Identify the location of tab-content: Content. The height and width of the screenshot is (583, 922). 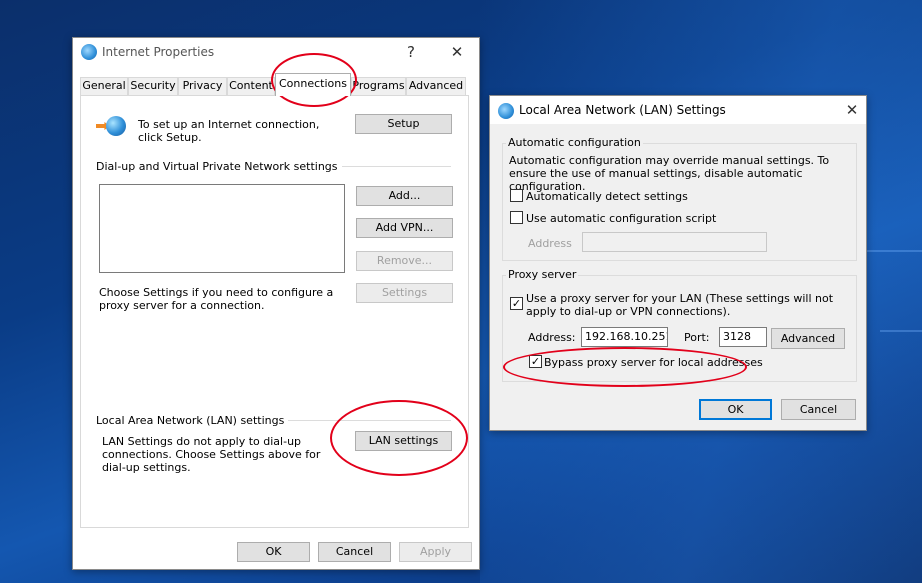
(251, 86).